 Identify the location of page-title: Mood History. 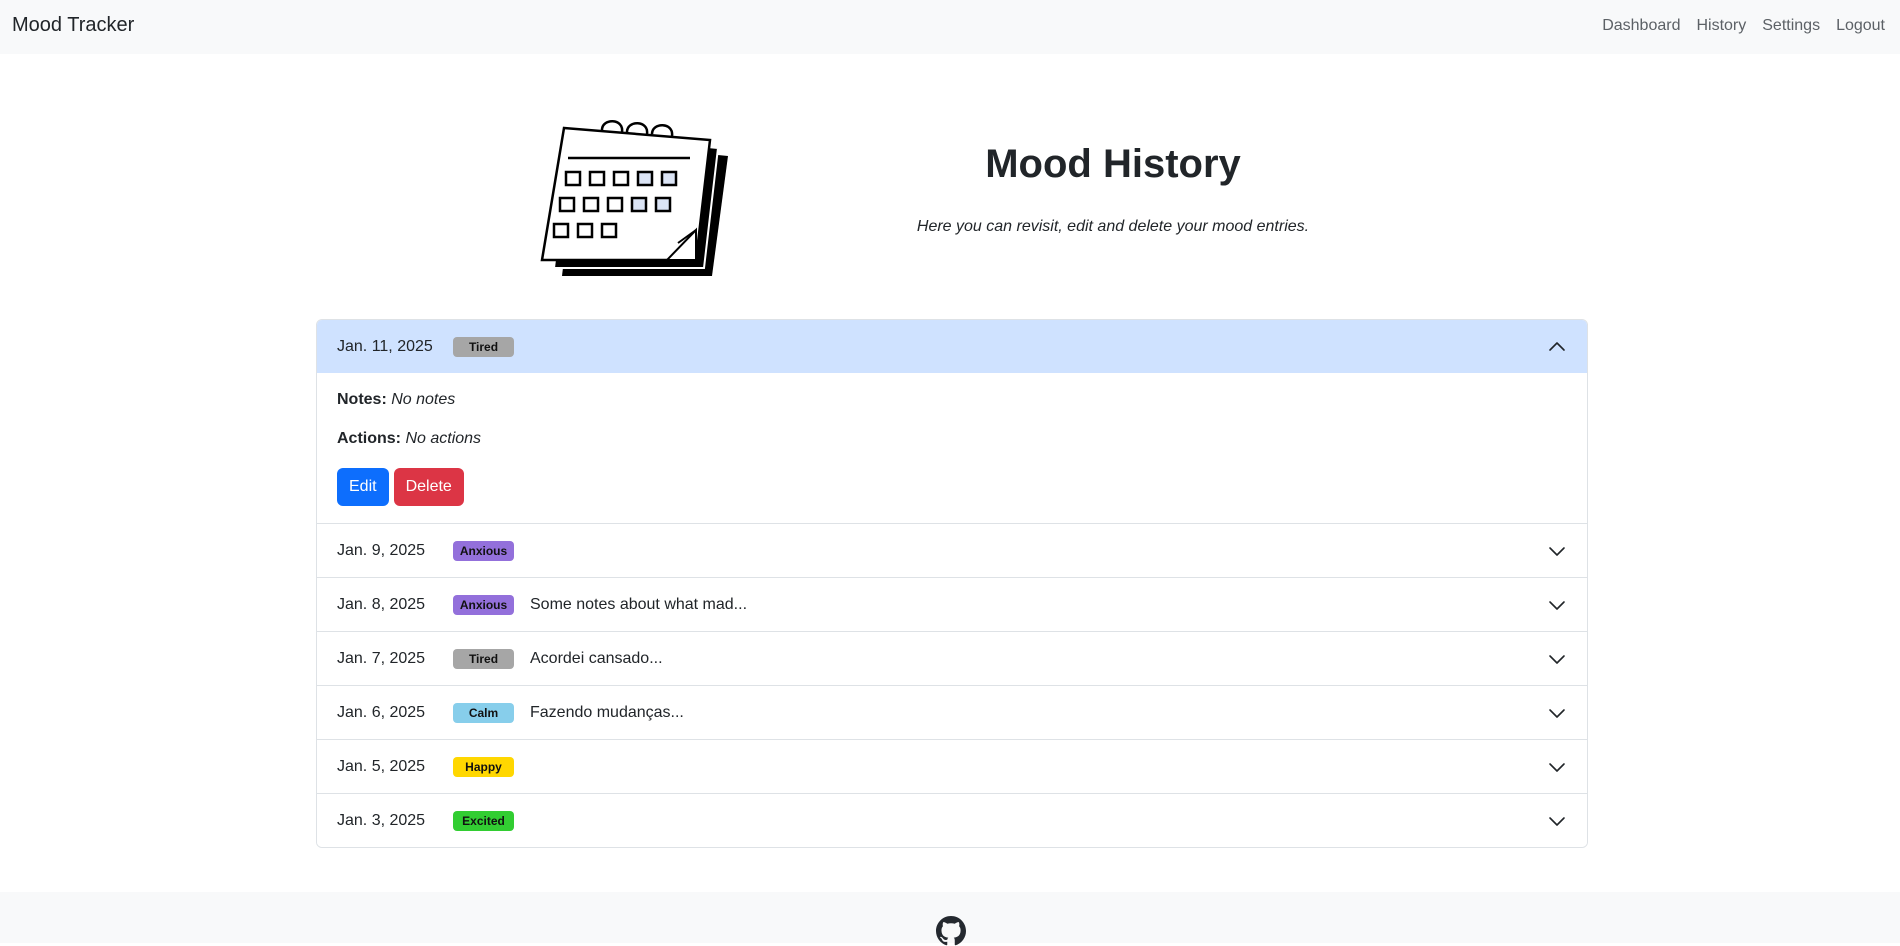
(1113, 164).